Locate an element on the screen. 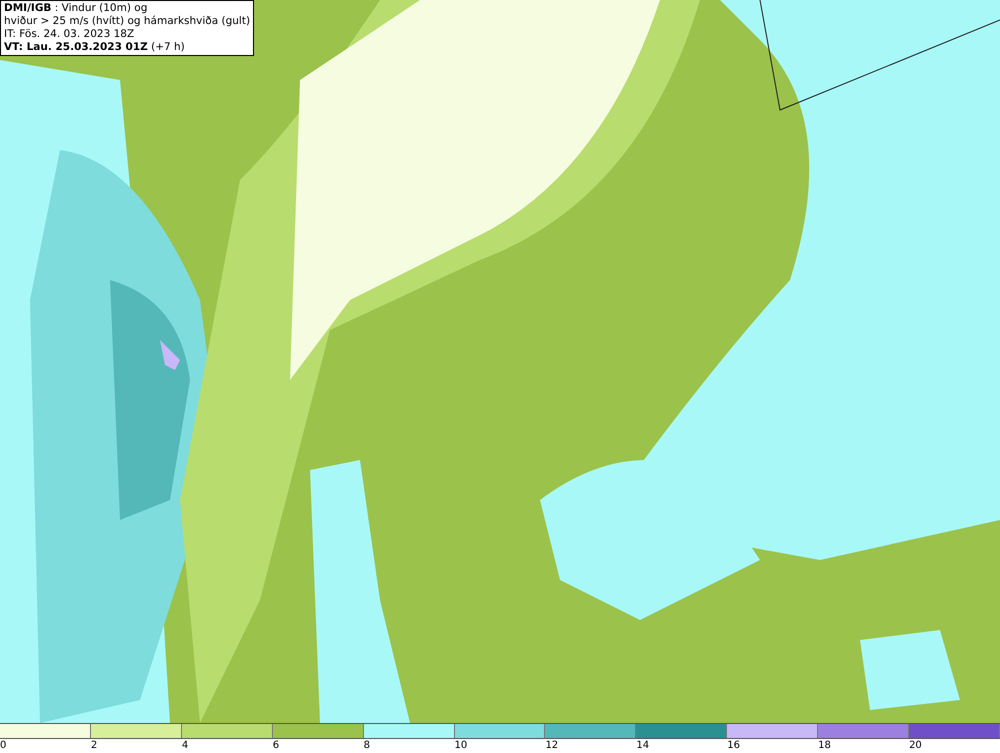 This screenshot has height=753, width=1000. legend-label: 4 is located at coordinates (185, 745).